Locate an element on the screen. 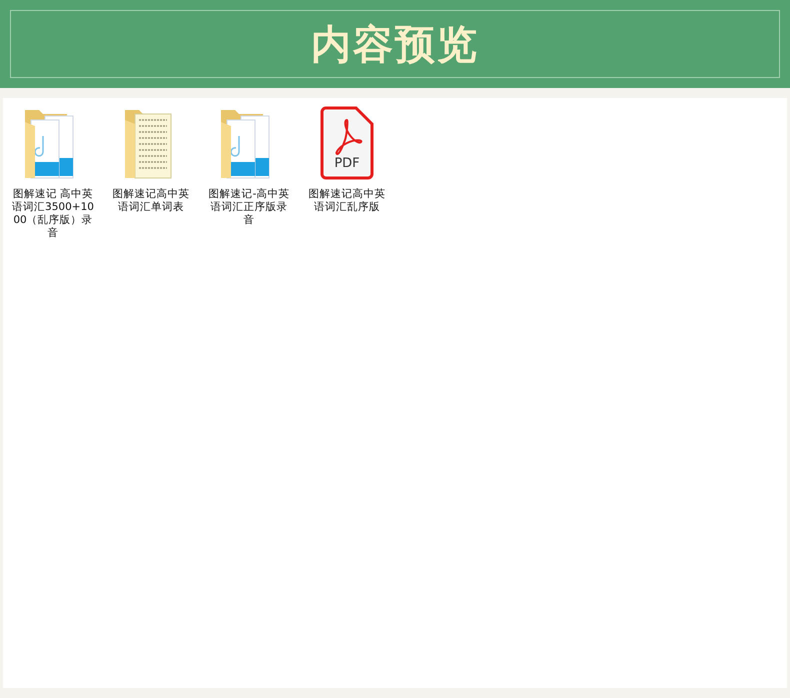 This screenshot has height=698, width=790. header-title: 内容预览 is located at coordinates (395, 45).